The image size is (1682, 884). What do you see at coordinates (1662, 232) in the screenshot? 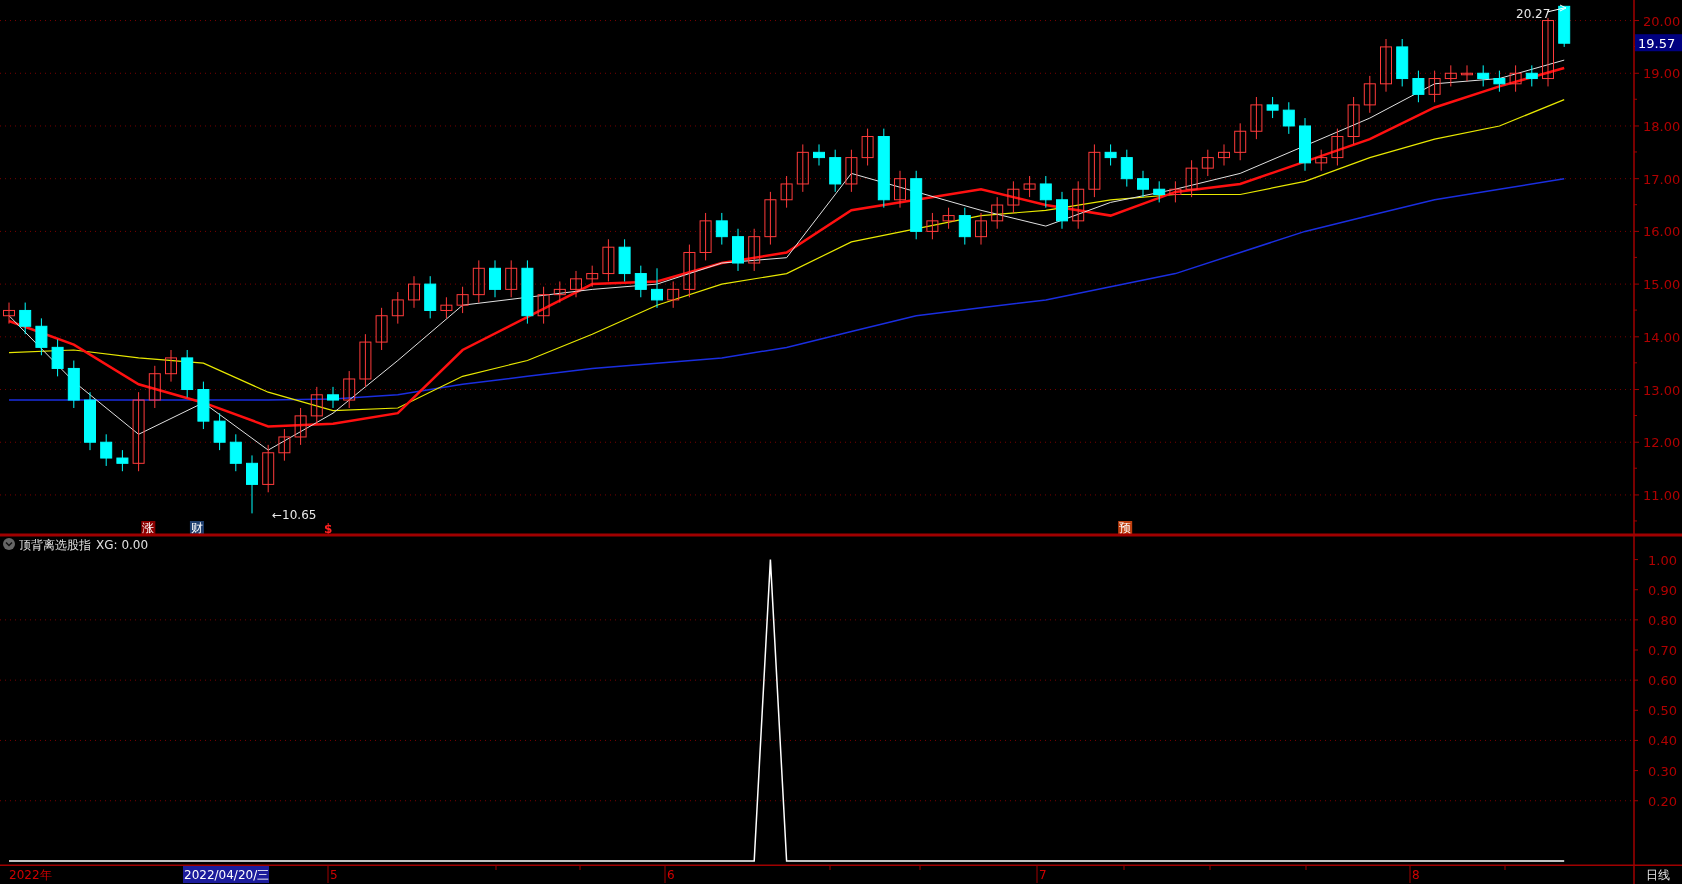
I see `price-axis-label: 16.00` at bounding box center [1662, 232].